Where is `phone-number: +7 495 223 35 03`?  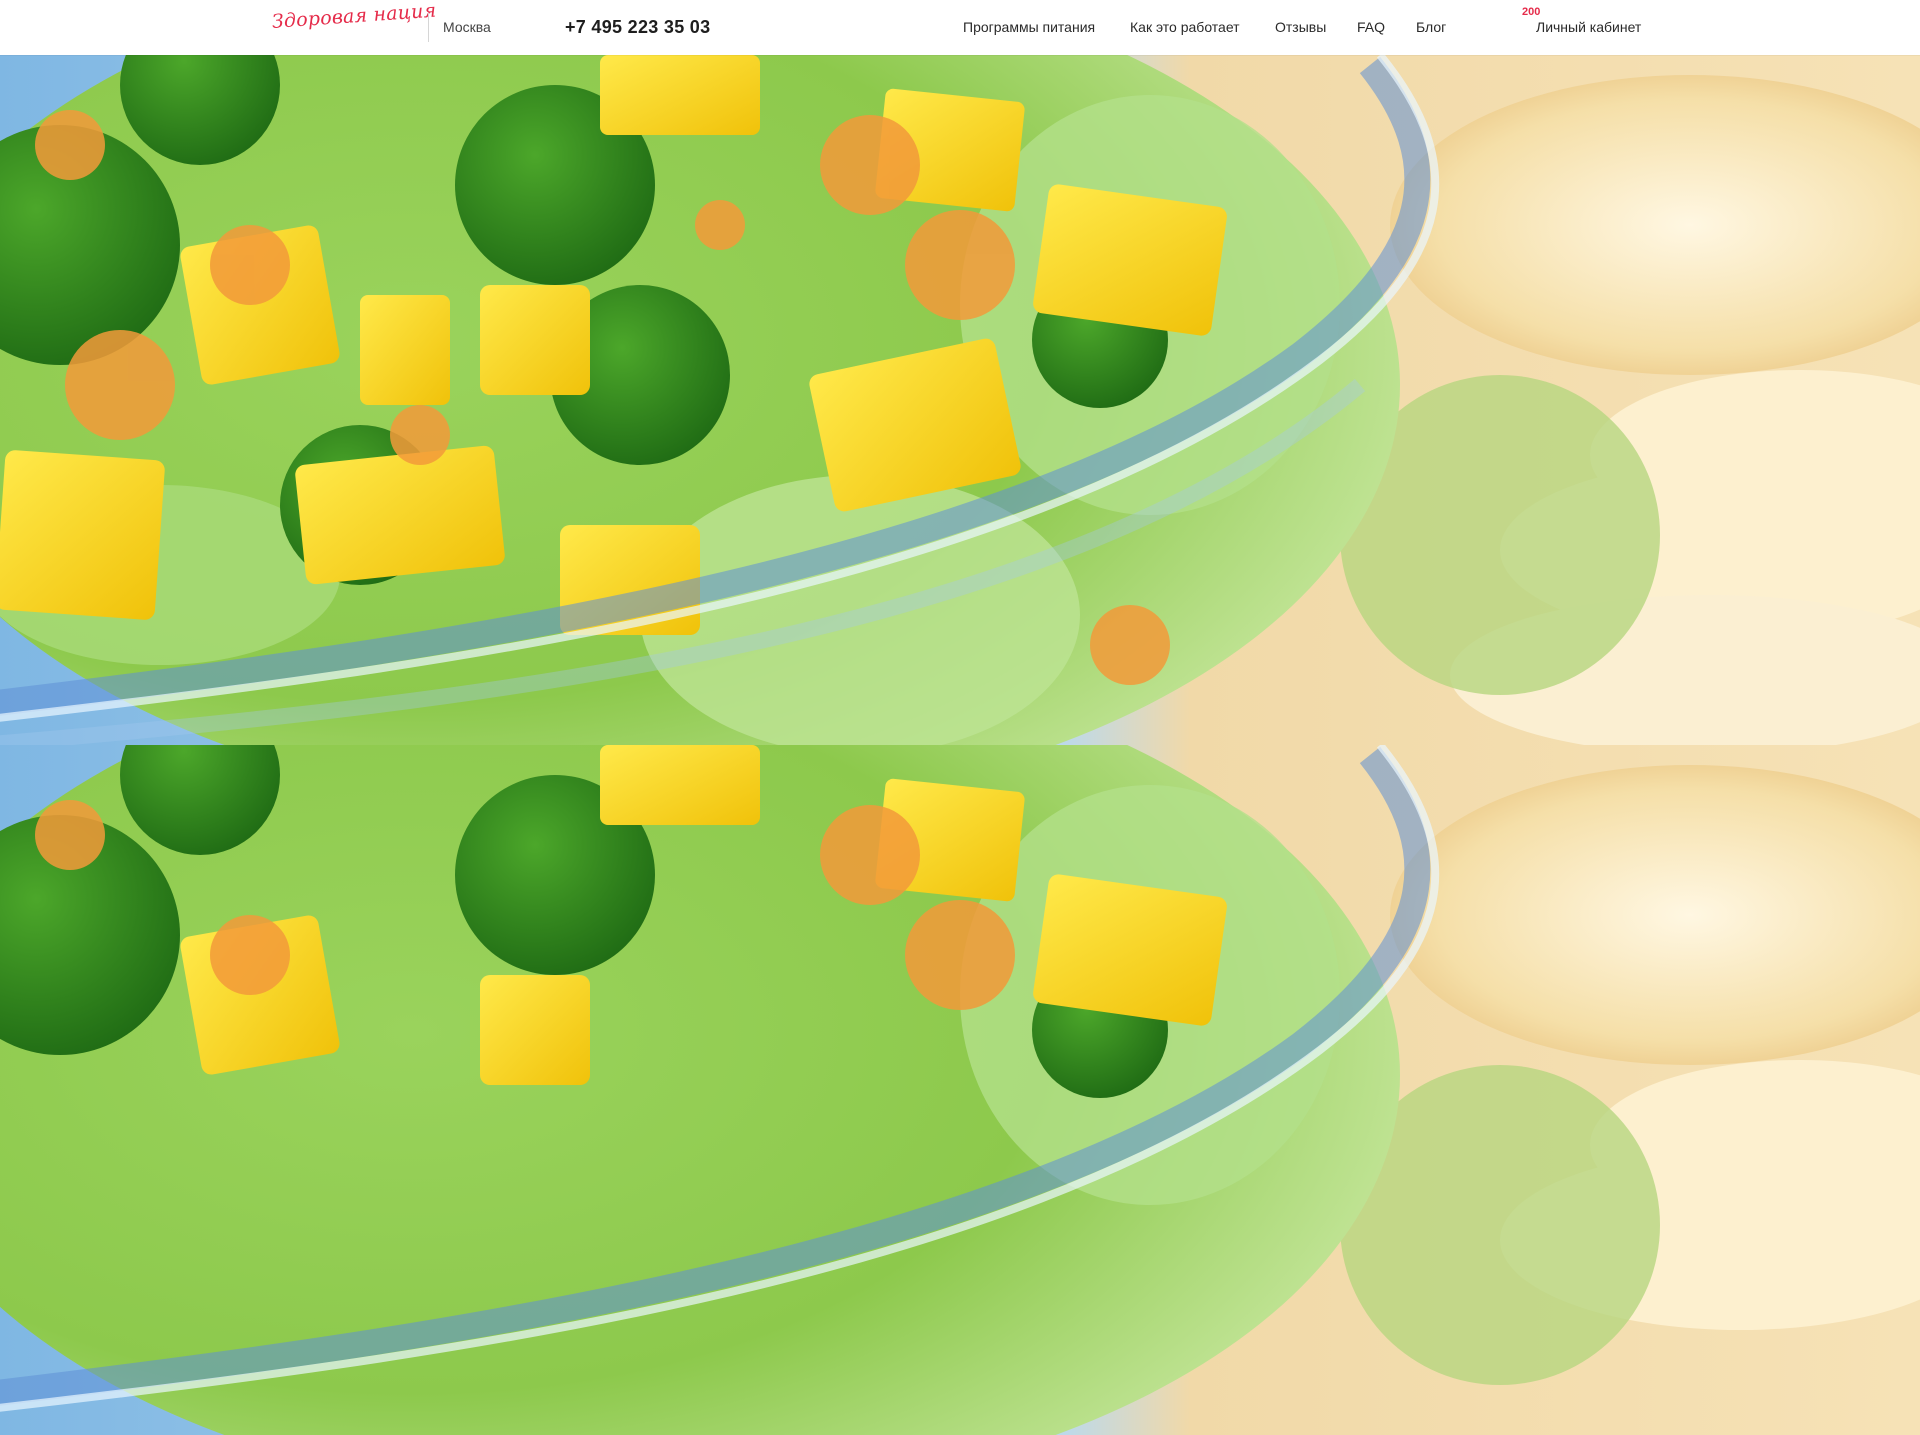
phone-number: +7 495 223 35 03 is located at coordinates (637, 27).